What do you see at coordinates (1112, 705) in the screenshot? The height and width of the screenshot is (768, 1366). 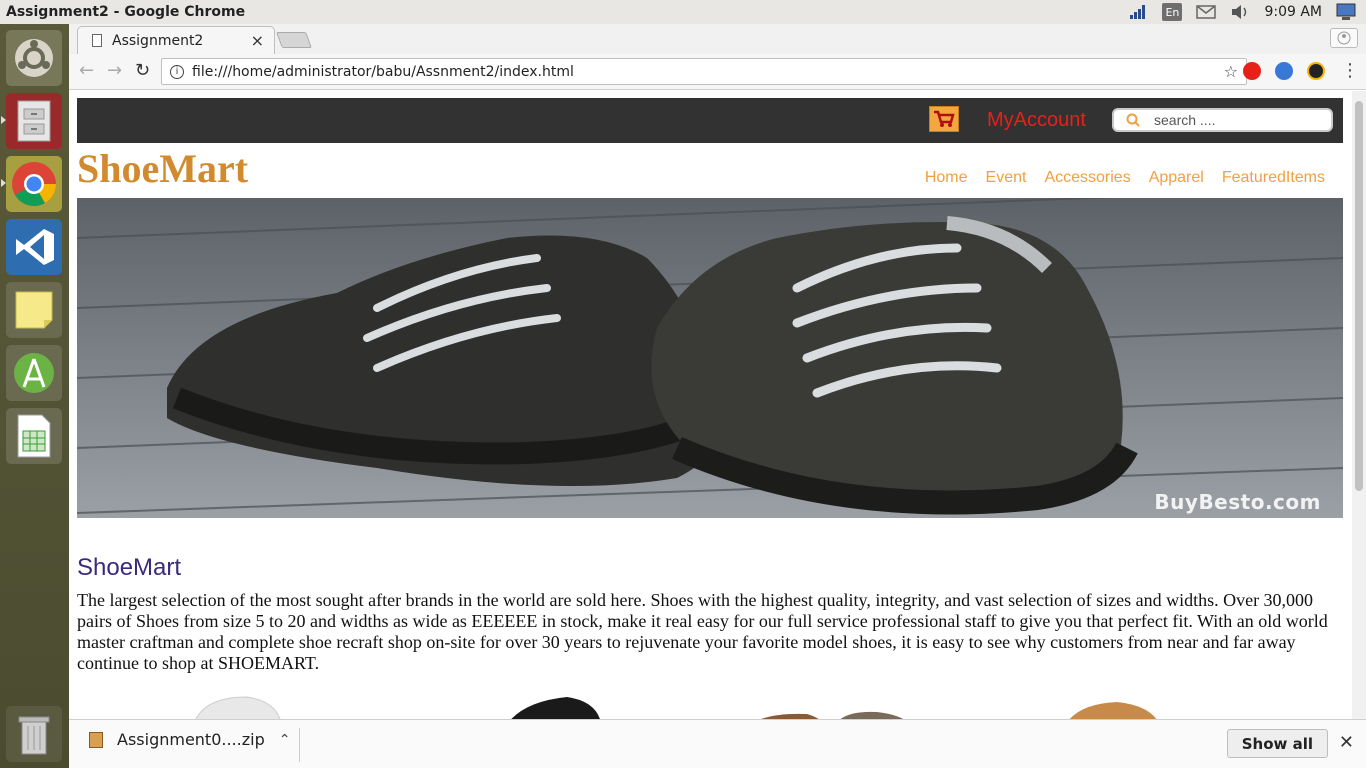 I see `product-tan-shoe` at bounding box center [1112, 705].